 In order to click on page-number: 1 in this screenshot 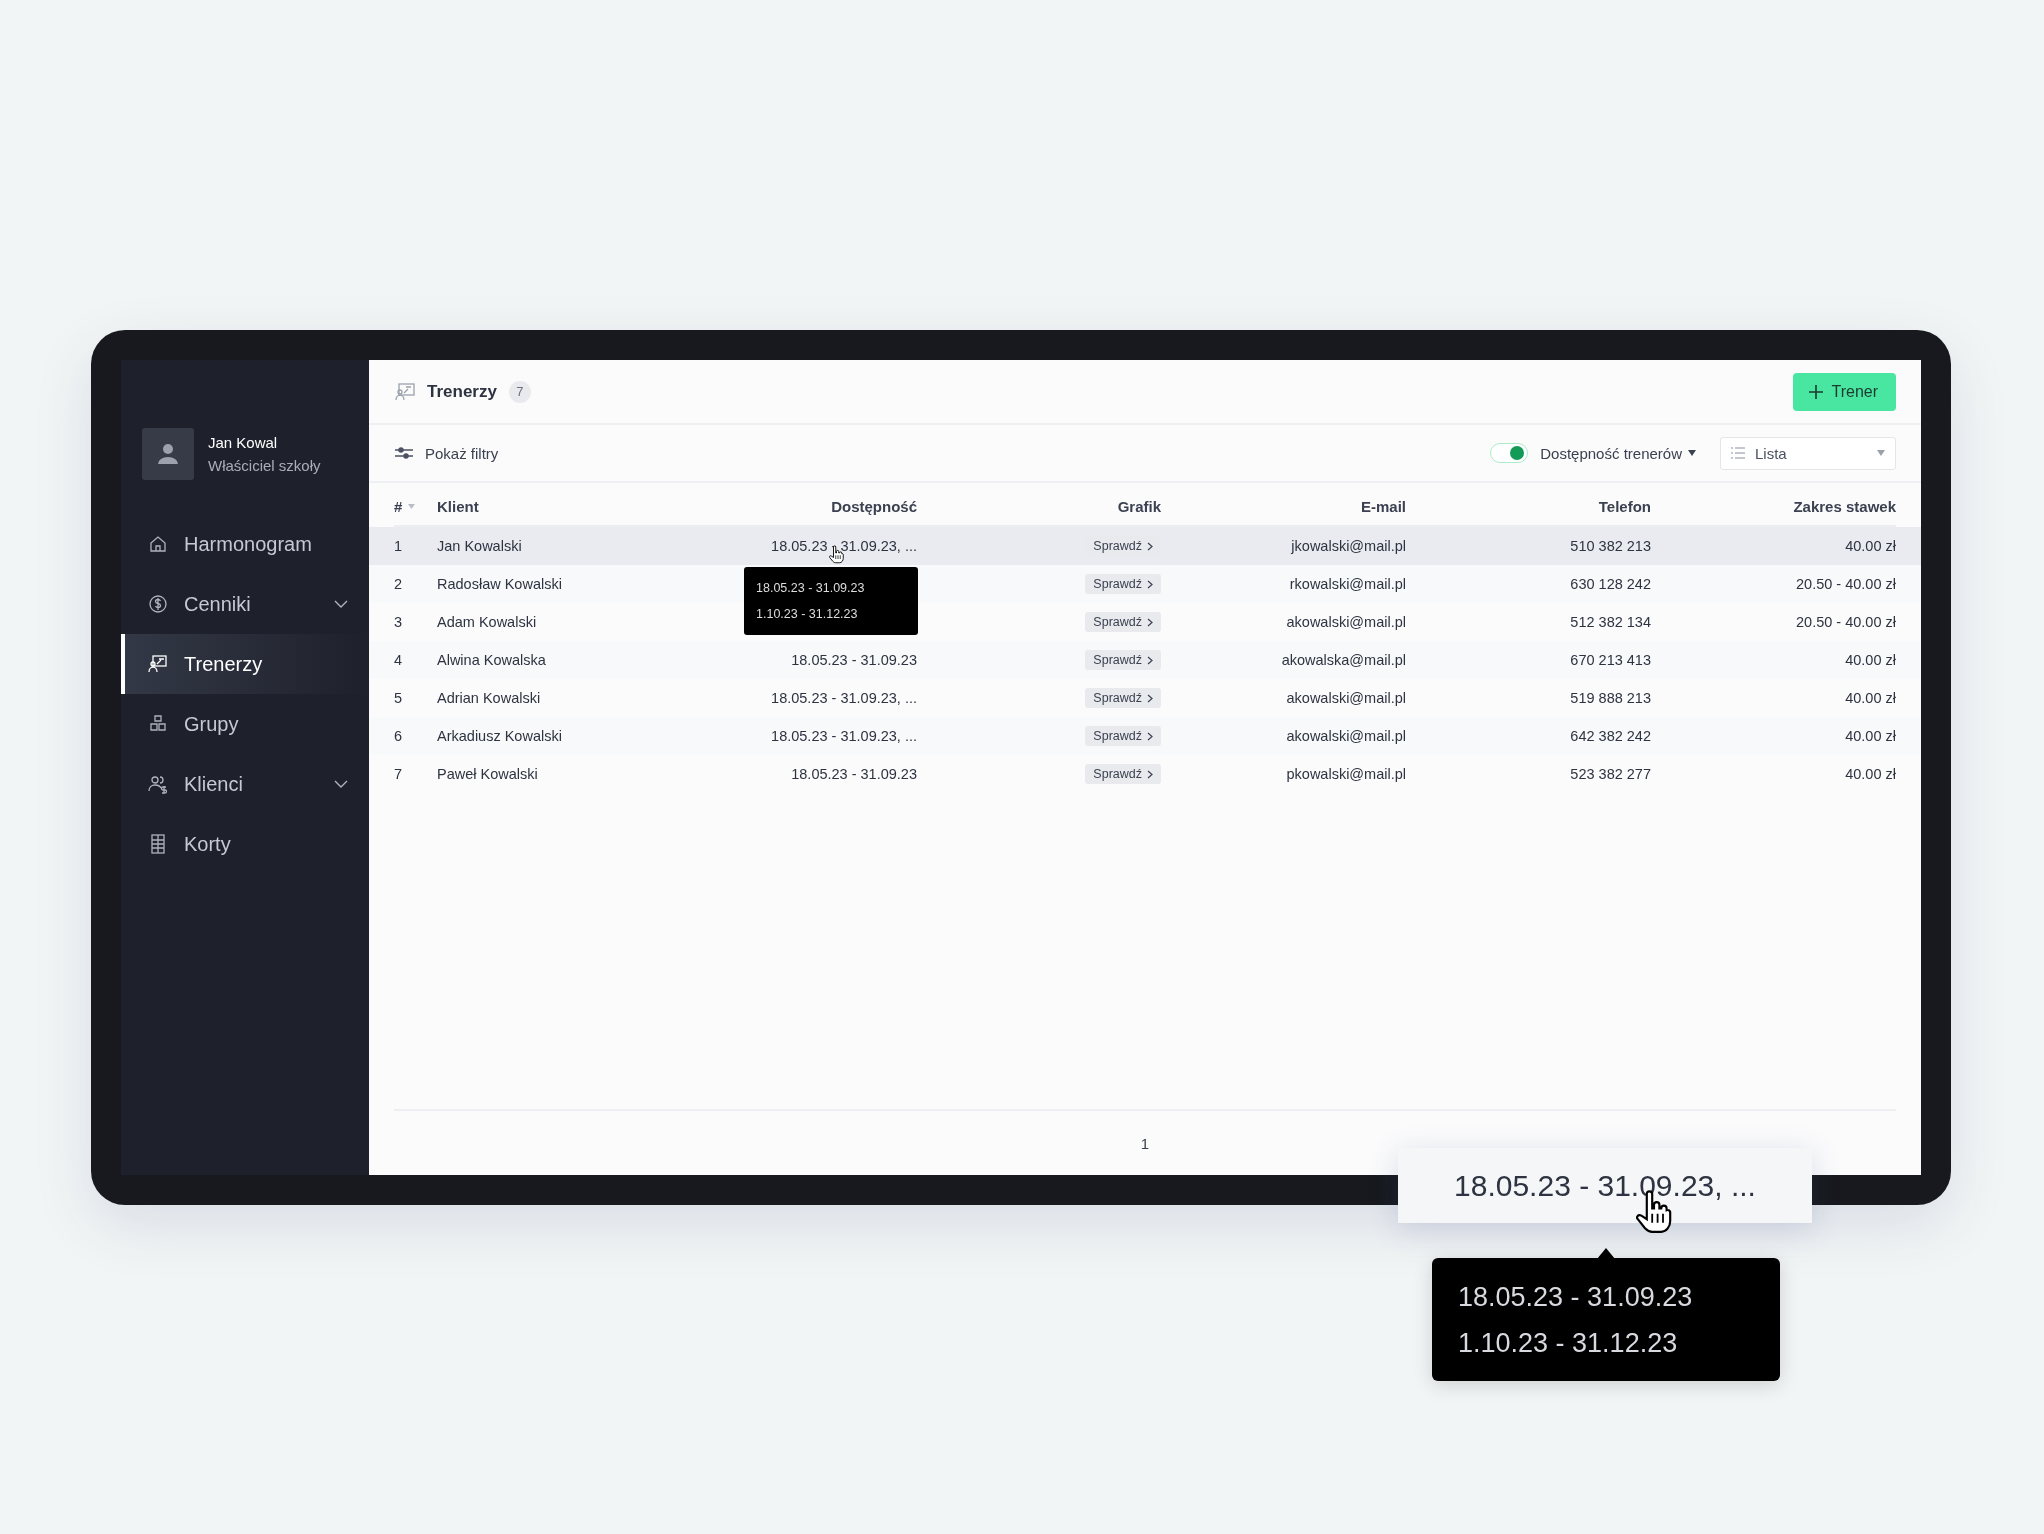, I will do `click(1145, 1143)`.